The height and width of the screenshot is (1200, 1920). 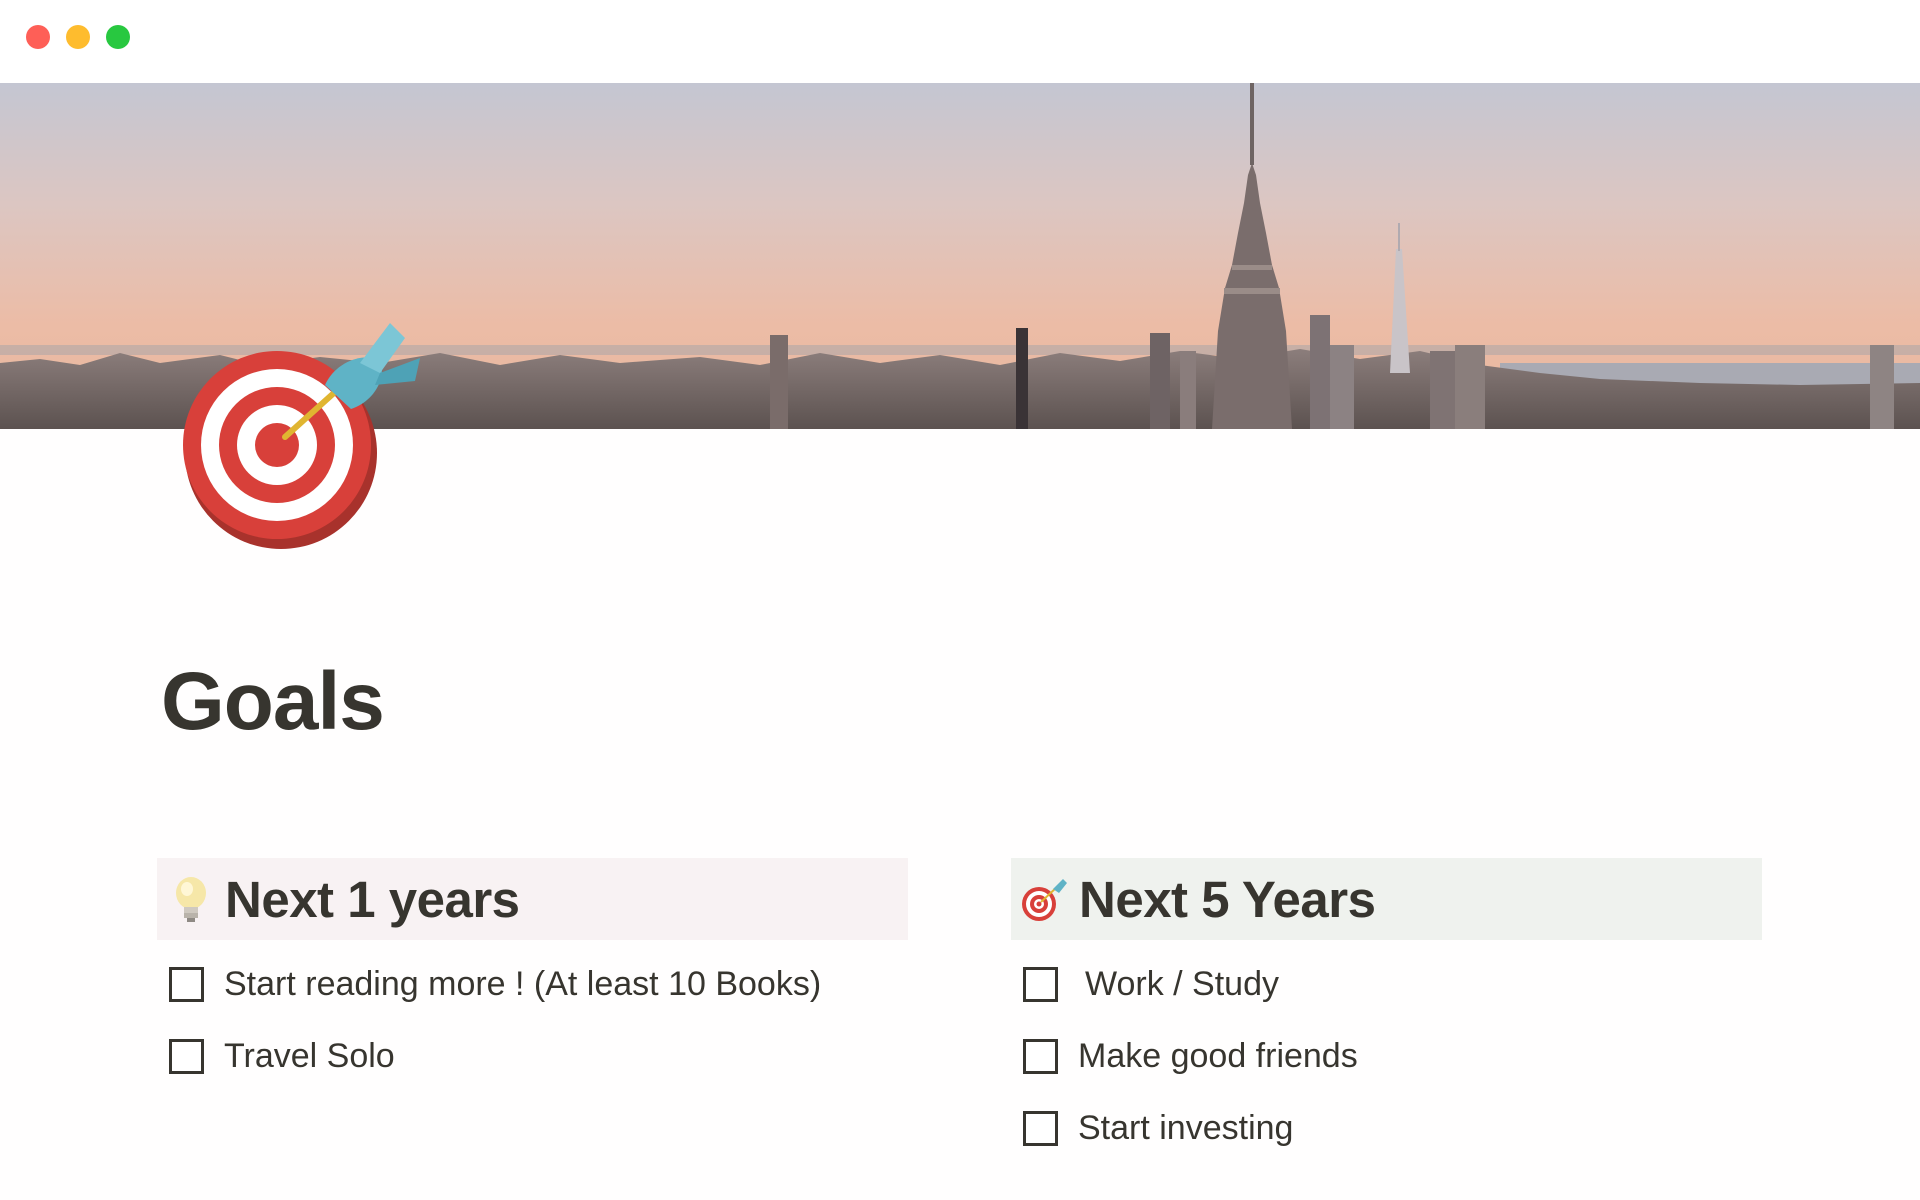 What do you see at coordinates (1185, 1128) in the screenshot?
I see `todo-label: Start investing` at bounding box center [1185, 1128].